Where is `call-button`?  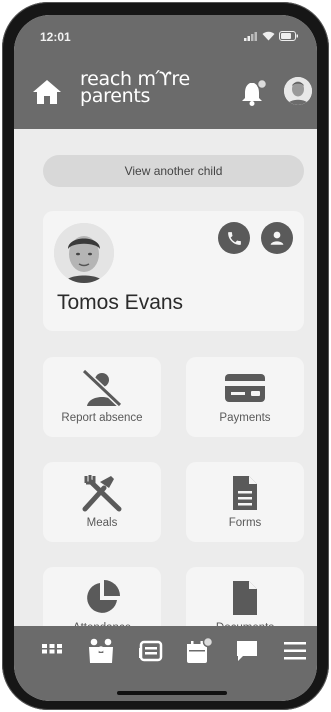
call-button is located at coordinates (234, 238).